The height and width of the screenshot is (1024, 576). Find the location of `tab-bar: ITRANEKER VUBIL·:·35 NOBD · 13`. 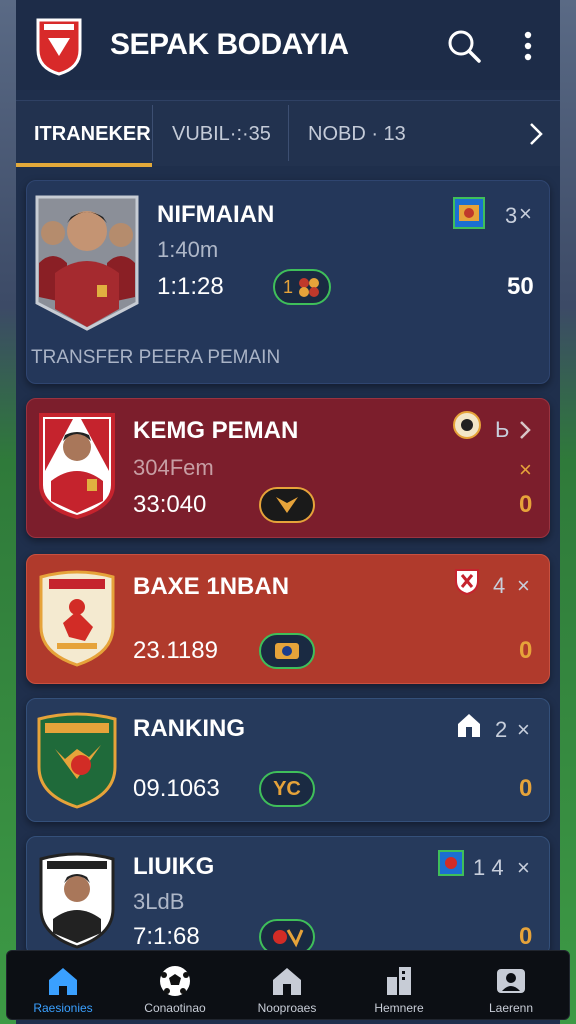

tab-bar: ITRANEKER VUBIL·:·35 NOBD · 13 is located at coordinates (288, 133).